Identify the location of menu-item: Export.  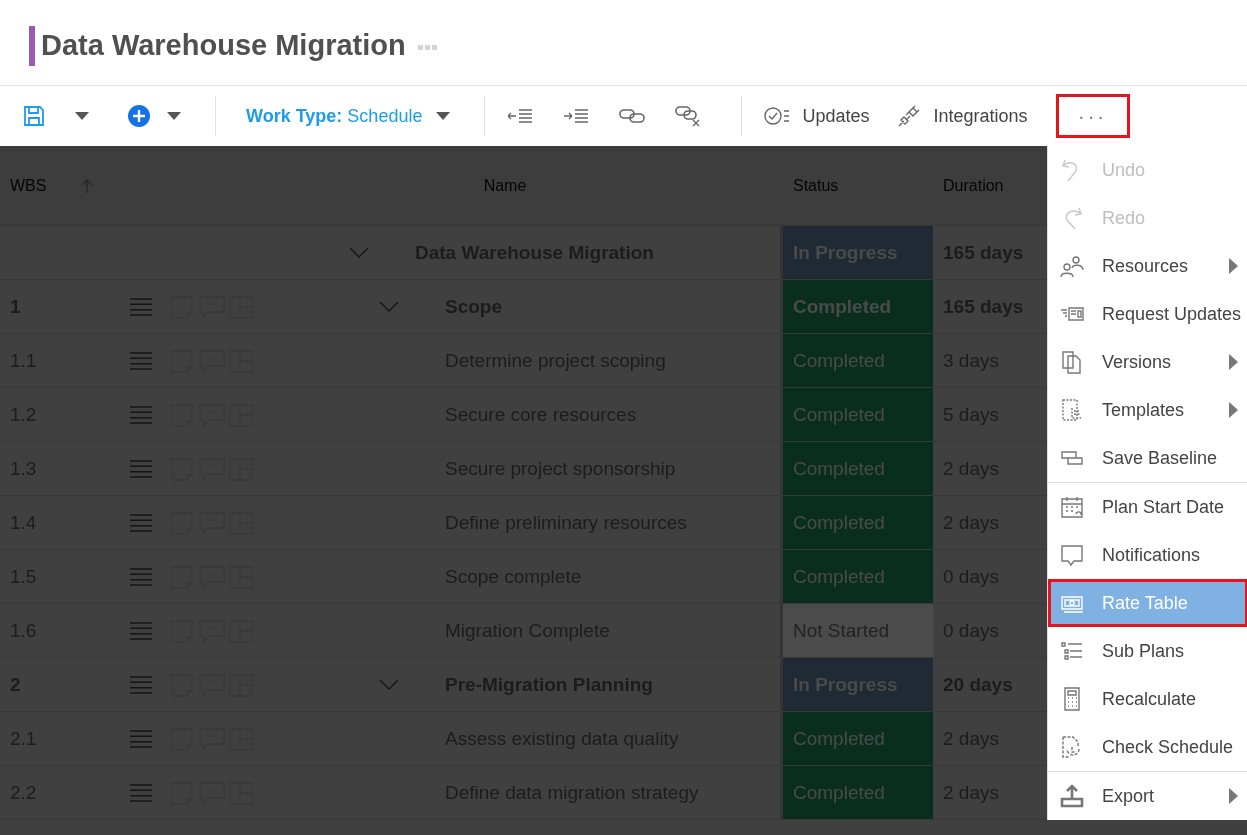
(1147, 796).